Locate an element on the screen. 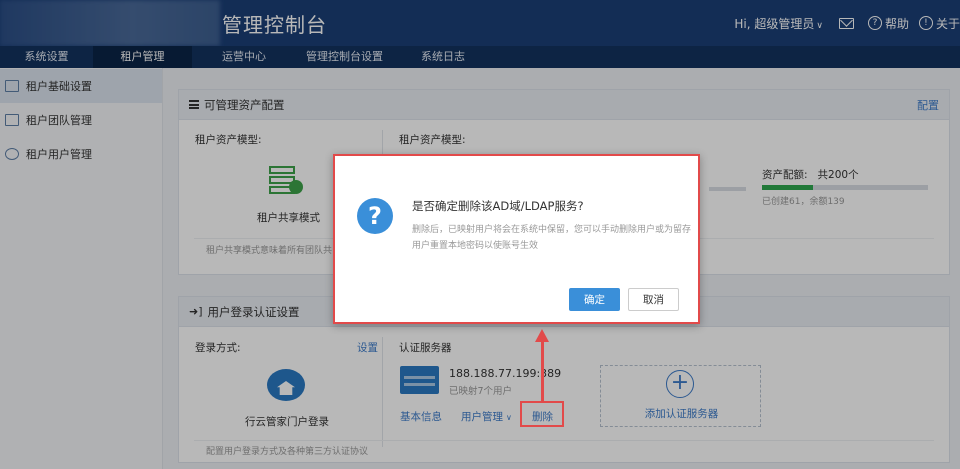 The width and height of the screenshot is (960, 469). annotation-arrow-head is located at coordinates (542, 335).